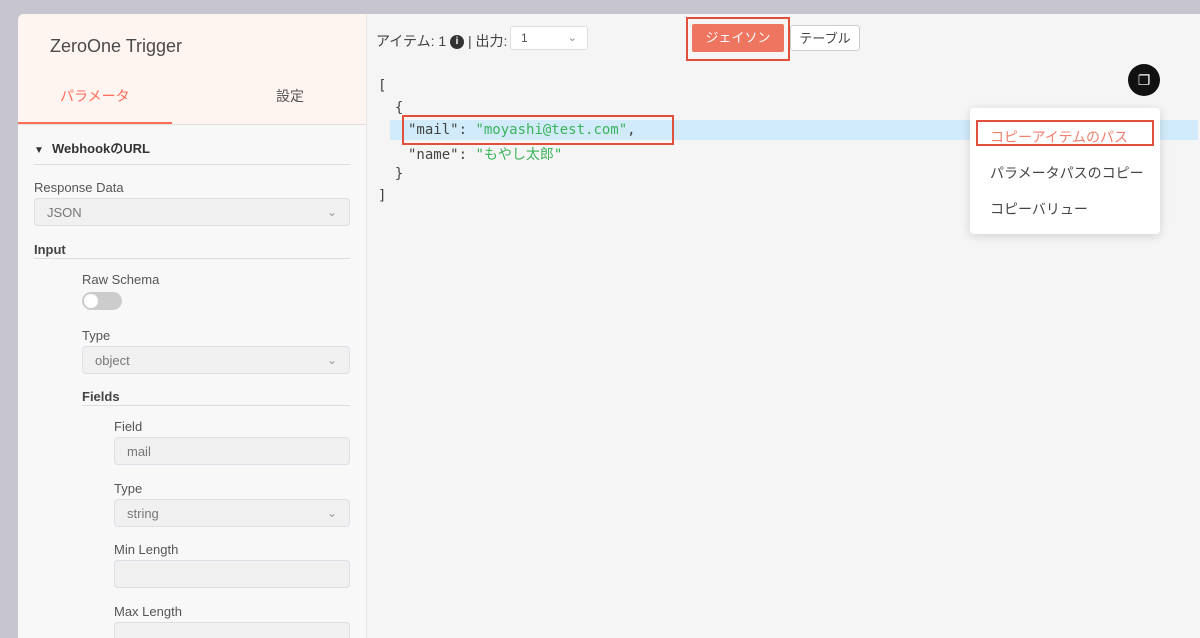  Describe the element at coordinates (121, 279) in the screenshot. I see `raw-schema-label: Raw Schema` at that location.